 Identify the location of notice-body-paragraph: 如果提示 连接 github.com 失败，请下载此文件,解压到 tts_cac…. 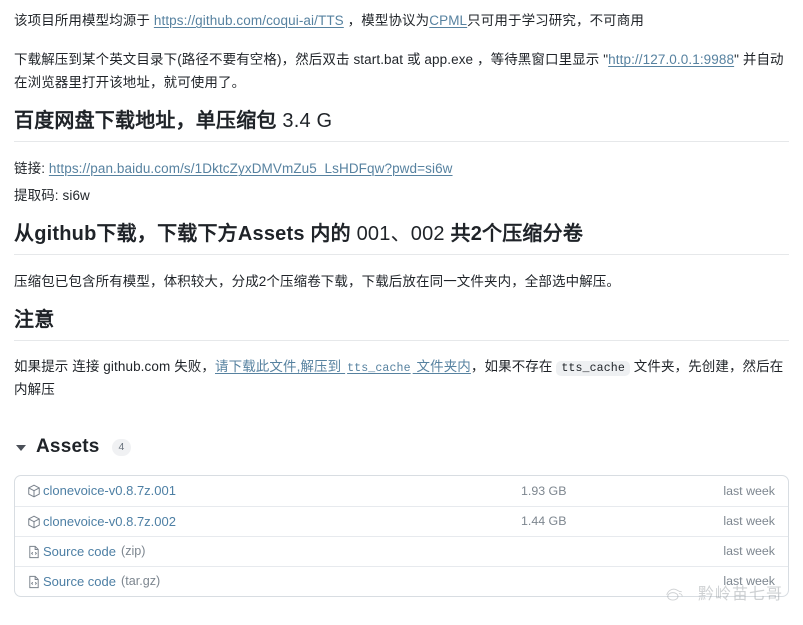
(401, 378).